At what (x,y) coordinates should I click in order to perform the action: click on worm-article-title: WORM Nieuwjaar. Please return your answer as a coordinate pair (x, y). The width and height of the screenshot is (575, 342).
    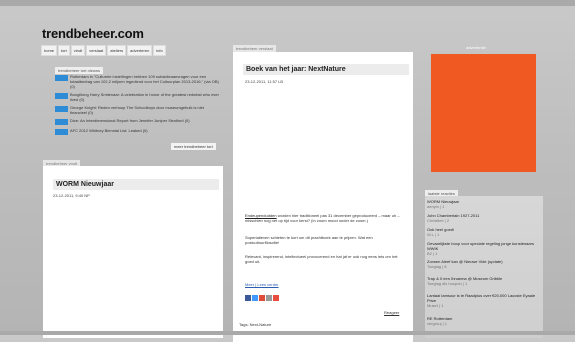
    Looking at the image, I should click on (136, 184).